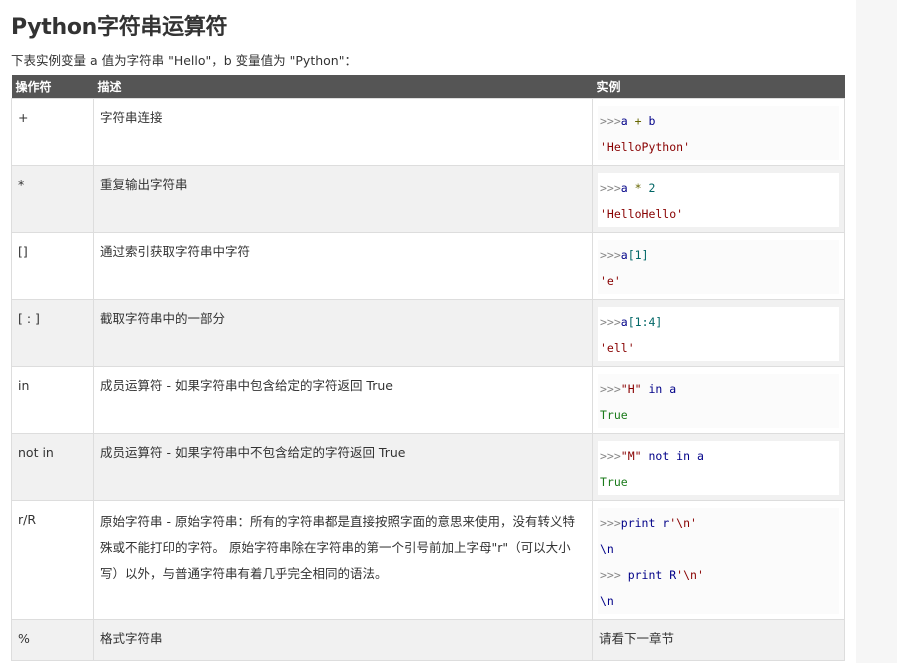 The height and width of the screenshot is (663, 897). What do you see at coordinates (645, 322) in the screenshot?
I see `code-token: [1:4]` at bounding box center [645, 322].